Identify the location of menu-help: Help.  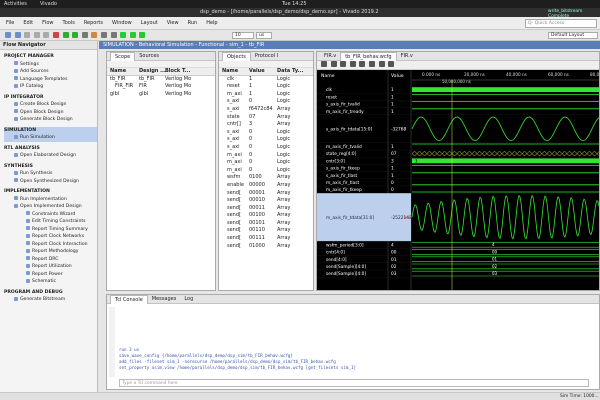
(211, 23).